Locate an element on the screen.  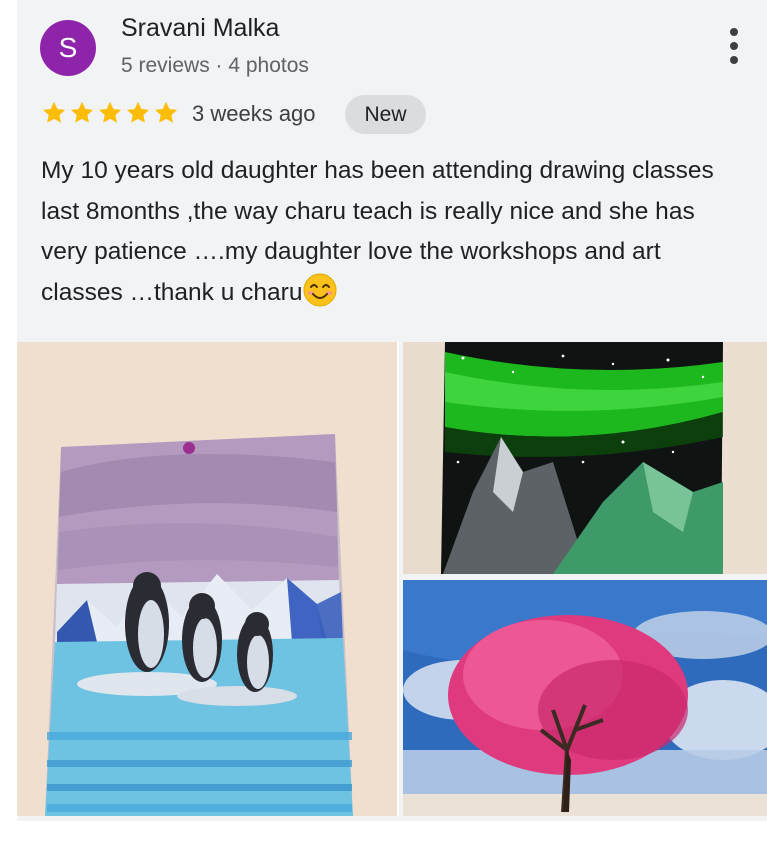
new-badge: New is located at coordinates (385, 114).